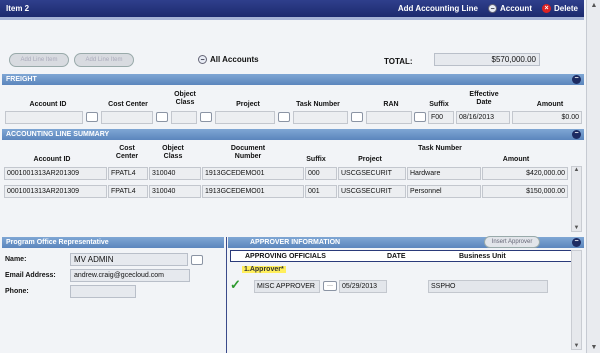 The height and width of the screenshot is (353, 600). What do you see at coordinates (248, 152) in the screenshot?
I see `summary-col-document-number: Document Number` at bounding box center [248, 152].